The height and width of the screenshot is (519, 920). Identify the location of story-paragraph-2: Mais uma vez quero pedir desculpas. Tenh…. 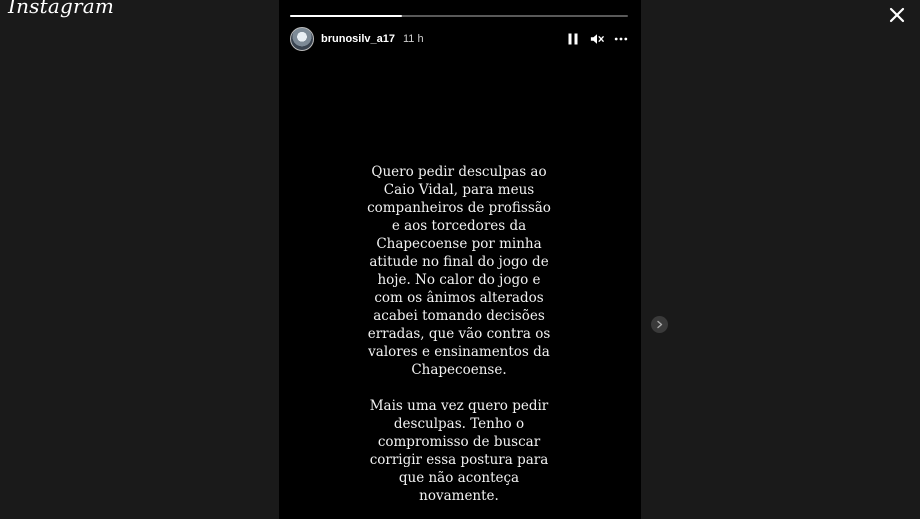
(459, 451).